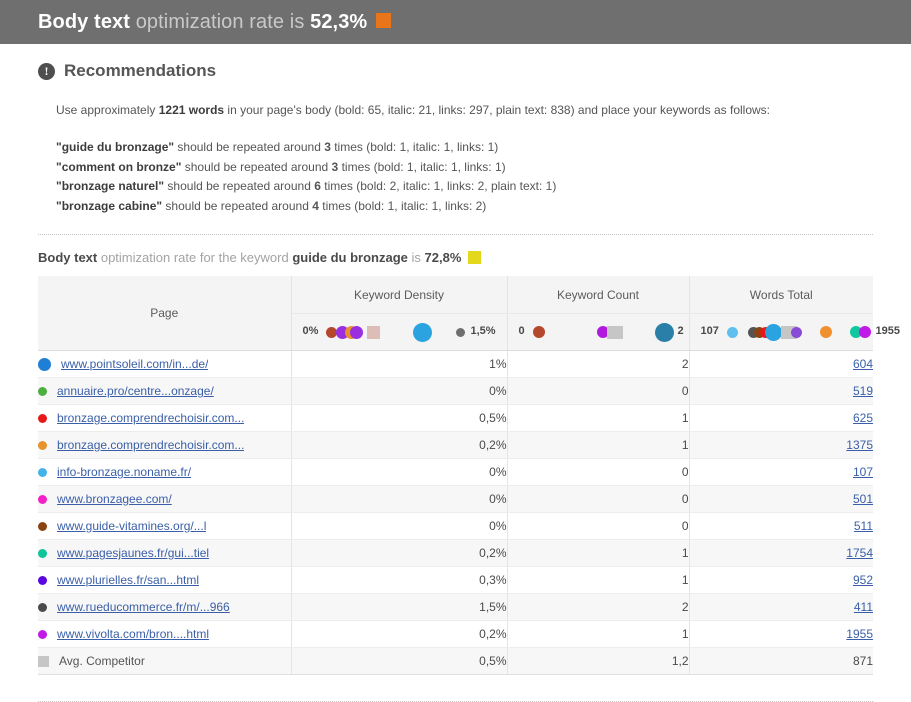  What do you see at coordinates (191, 110) in the screenshot?
I see `intro-word-count: 1221 words` at bounding box center [191, 110].